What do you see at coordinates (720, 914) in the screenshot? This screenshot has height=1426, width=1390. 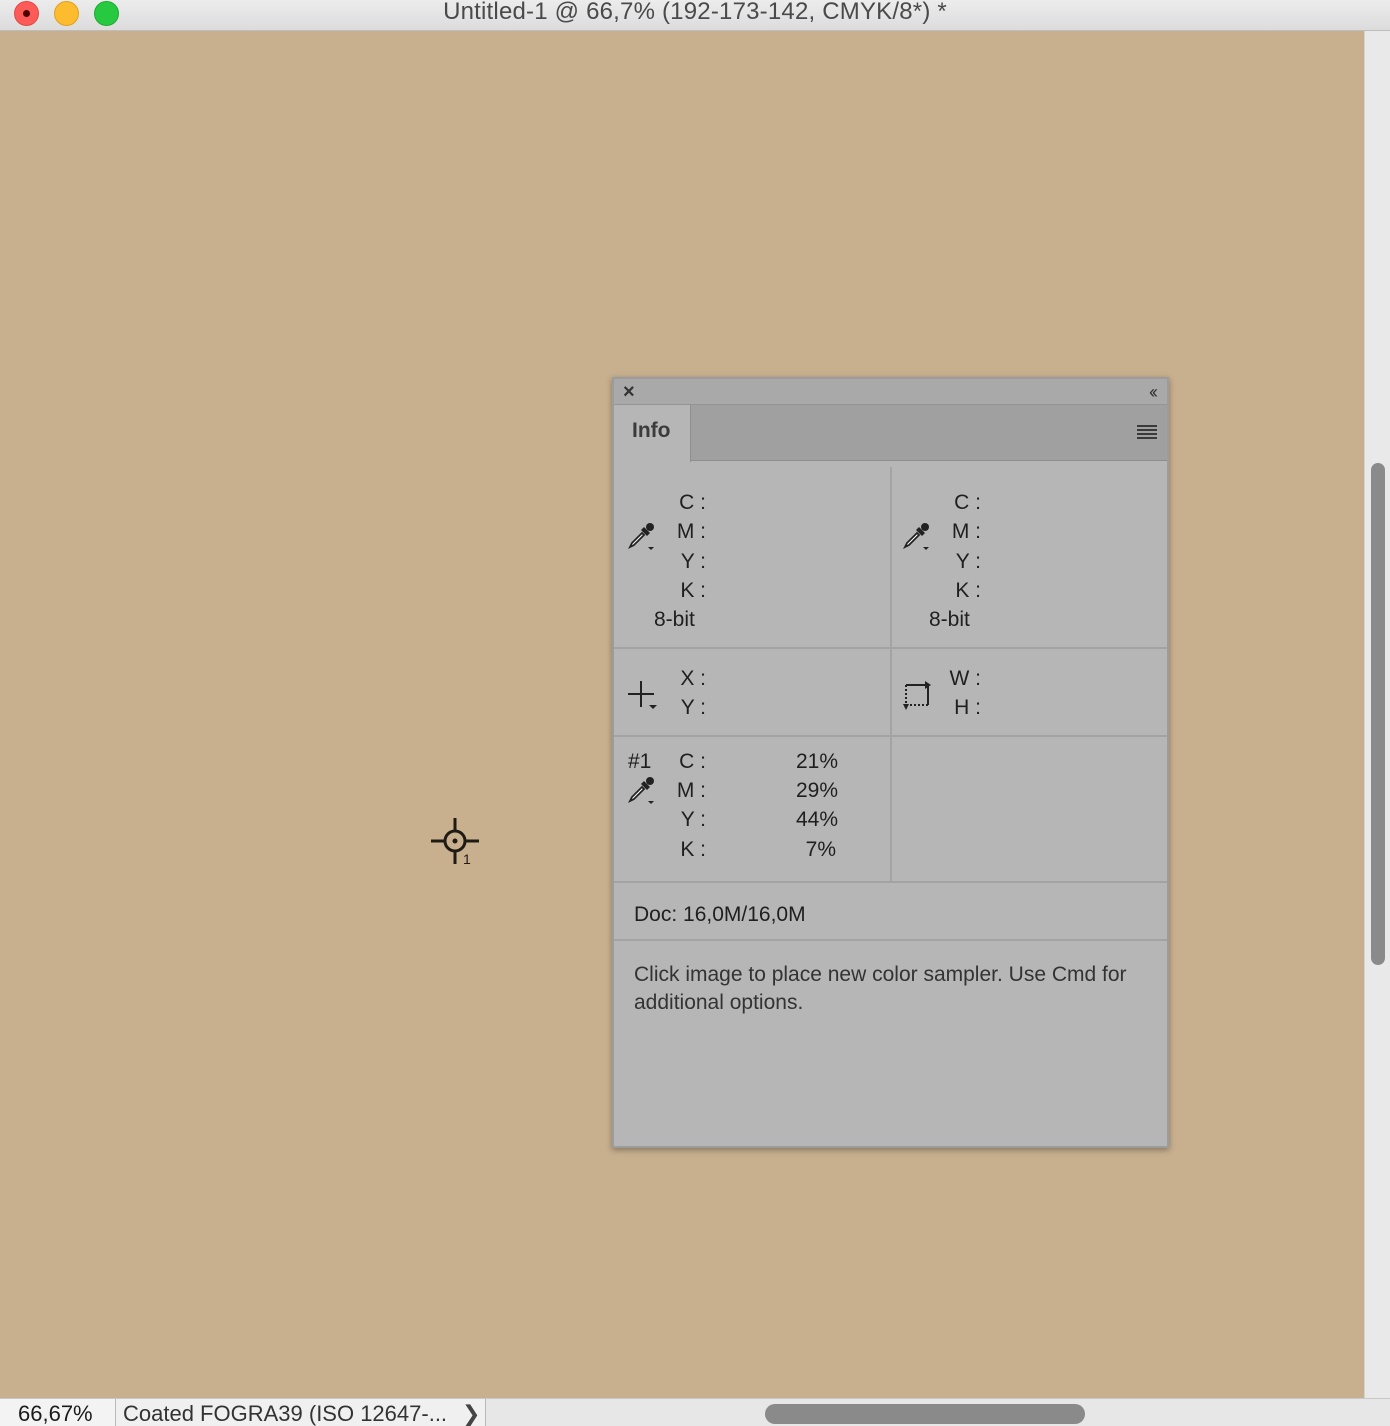 I see `doc-size-readout: Doc: 16,0M/16,0M` at bounding box center [720, 914].